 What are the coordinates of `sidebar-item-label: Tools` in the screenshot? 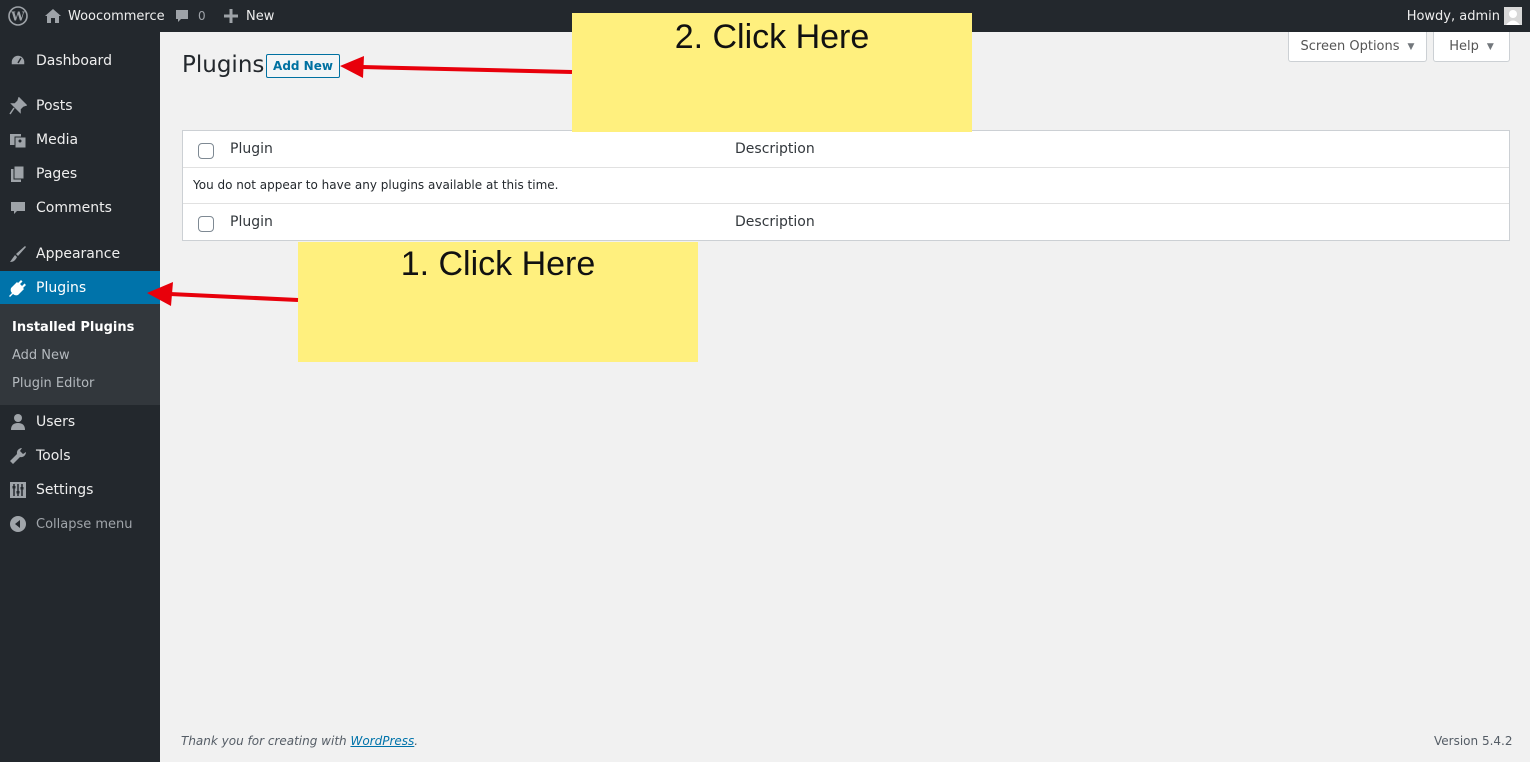 It's located at (53, 456).